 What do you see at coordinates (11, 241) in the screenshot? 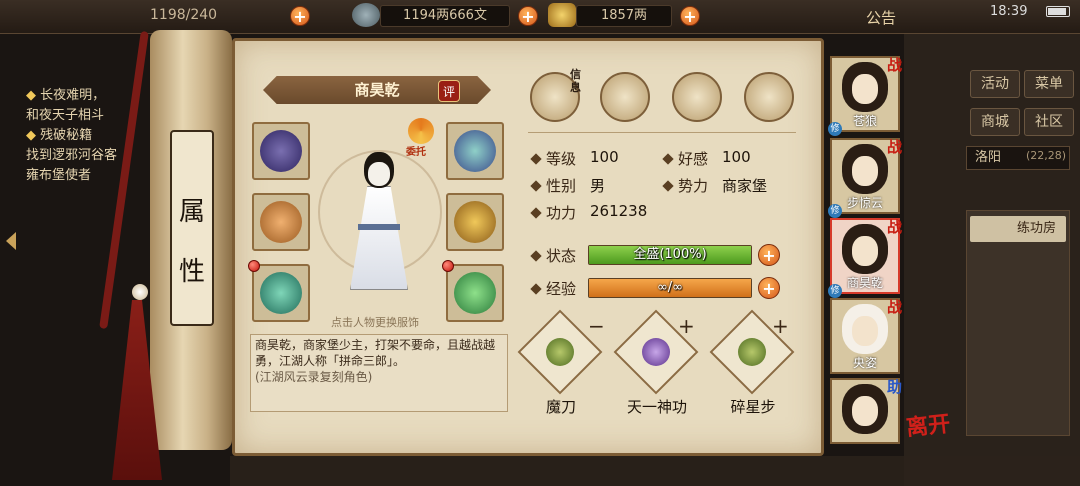
I see `collapse-arrow-icon` at bounding box center [11, 241].